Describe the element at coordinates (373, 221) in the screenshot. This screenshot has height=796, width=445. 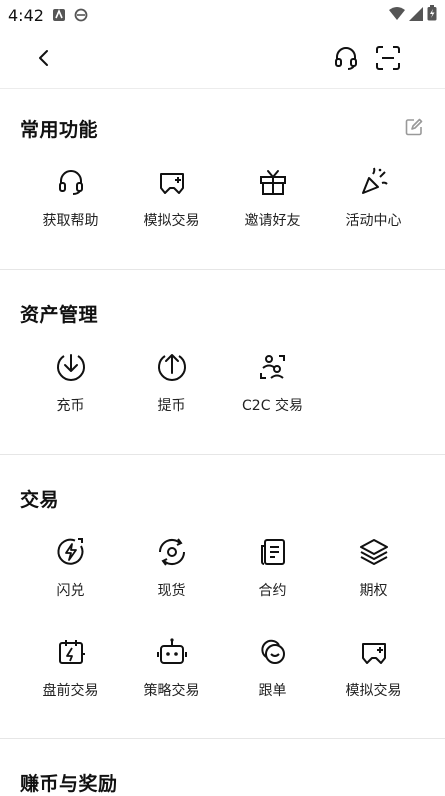
I see `tile-label: 活动中心` at that location.